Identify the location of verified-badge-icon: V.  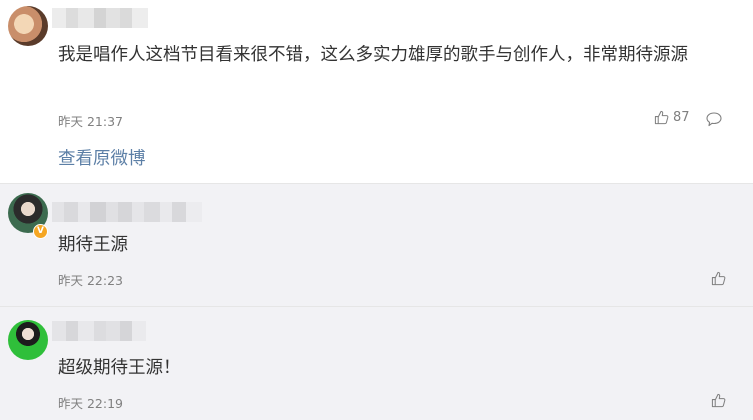
(40, 231).